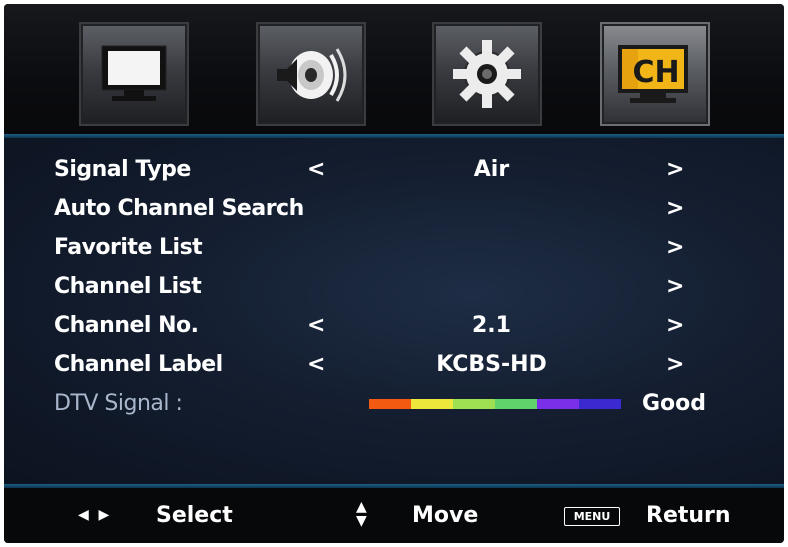  I want to click on tab-channel: CH, so click(655, 74).